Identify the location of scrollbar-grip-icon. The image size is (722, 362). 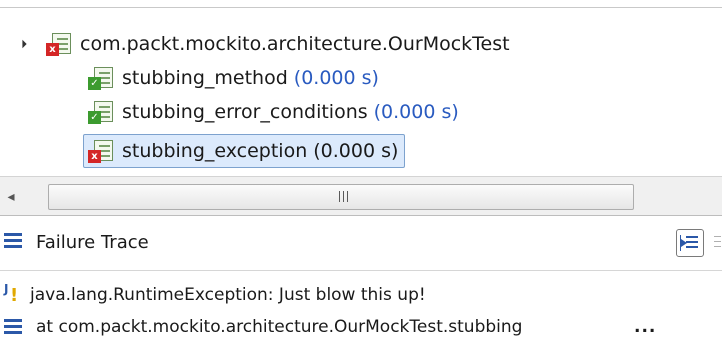
(343, 196).